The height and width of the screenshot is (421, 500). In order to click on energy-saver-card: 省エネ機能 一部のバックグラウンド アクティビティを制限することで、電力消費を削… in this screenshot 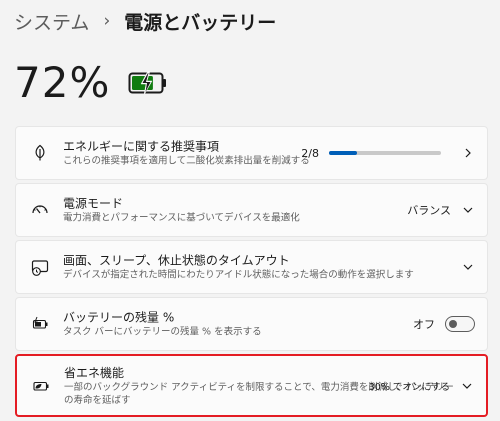, I will do `click(251, 385)`.